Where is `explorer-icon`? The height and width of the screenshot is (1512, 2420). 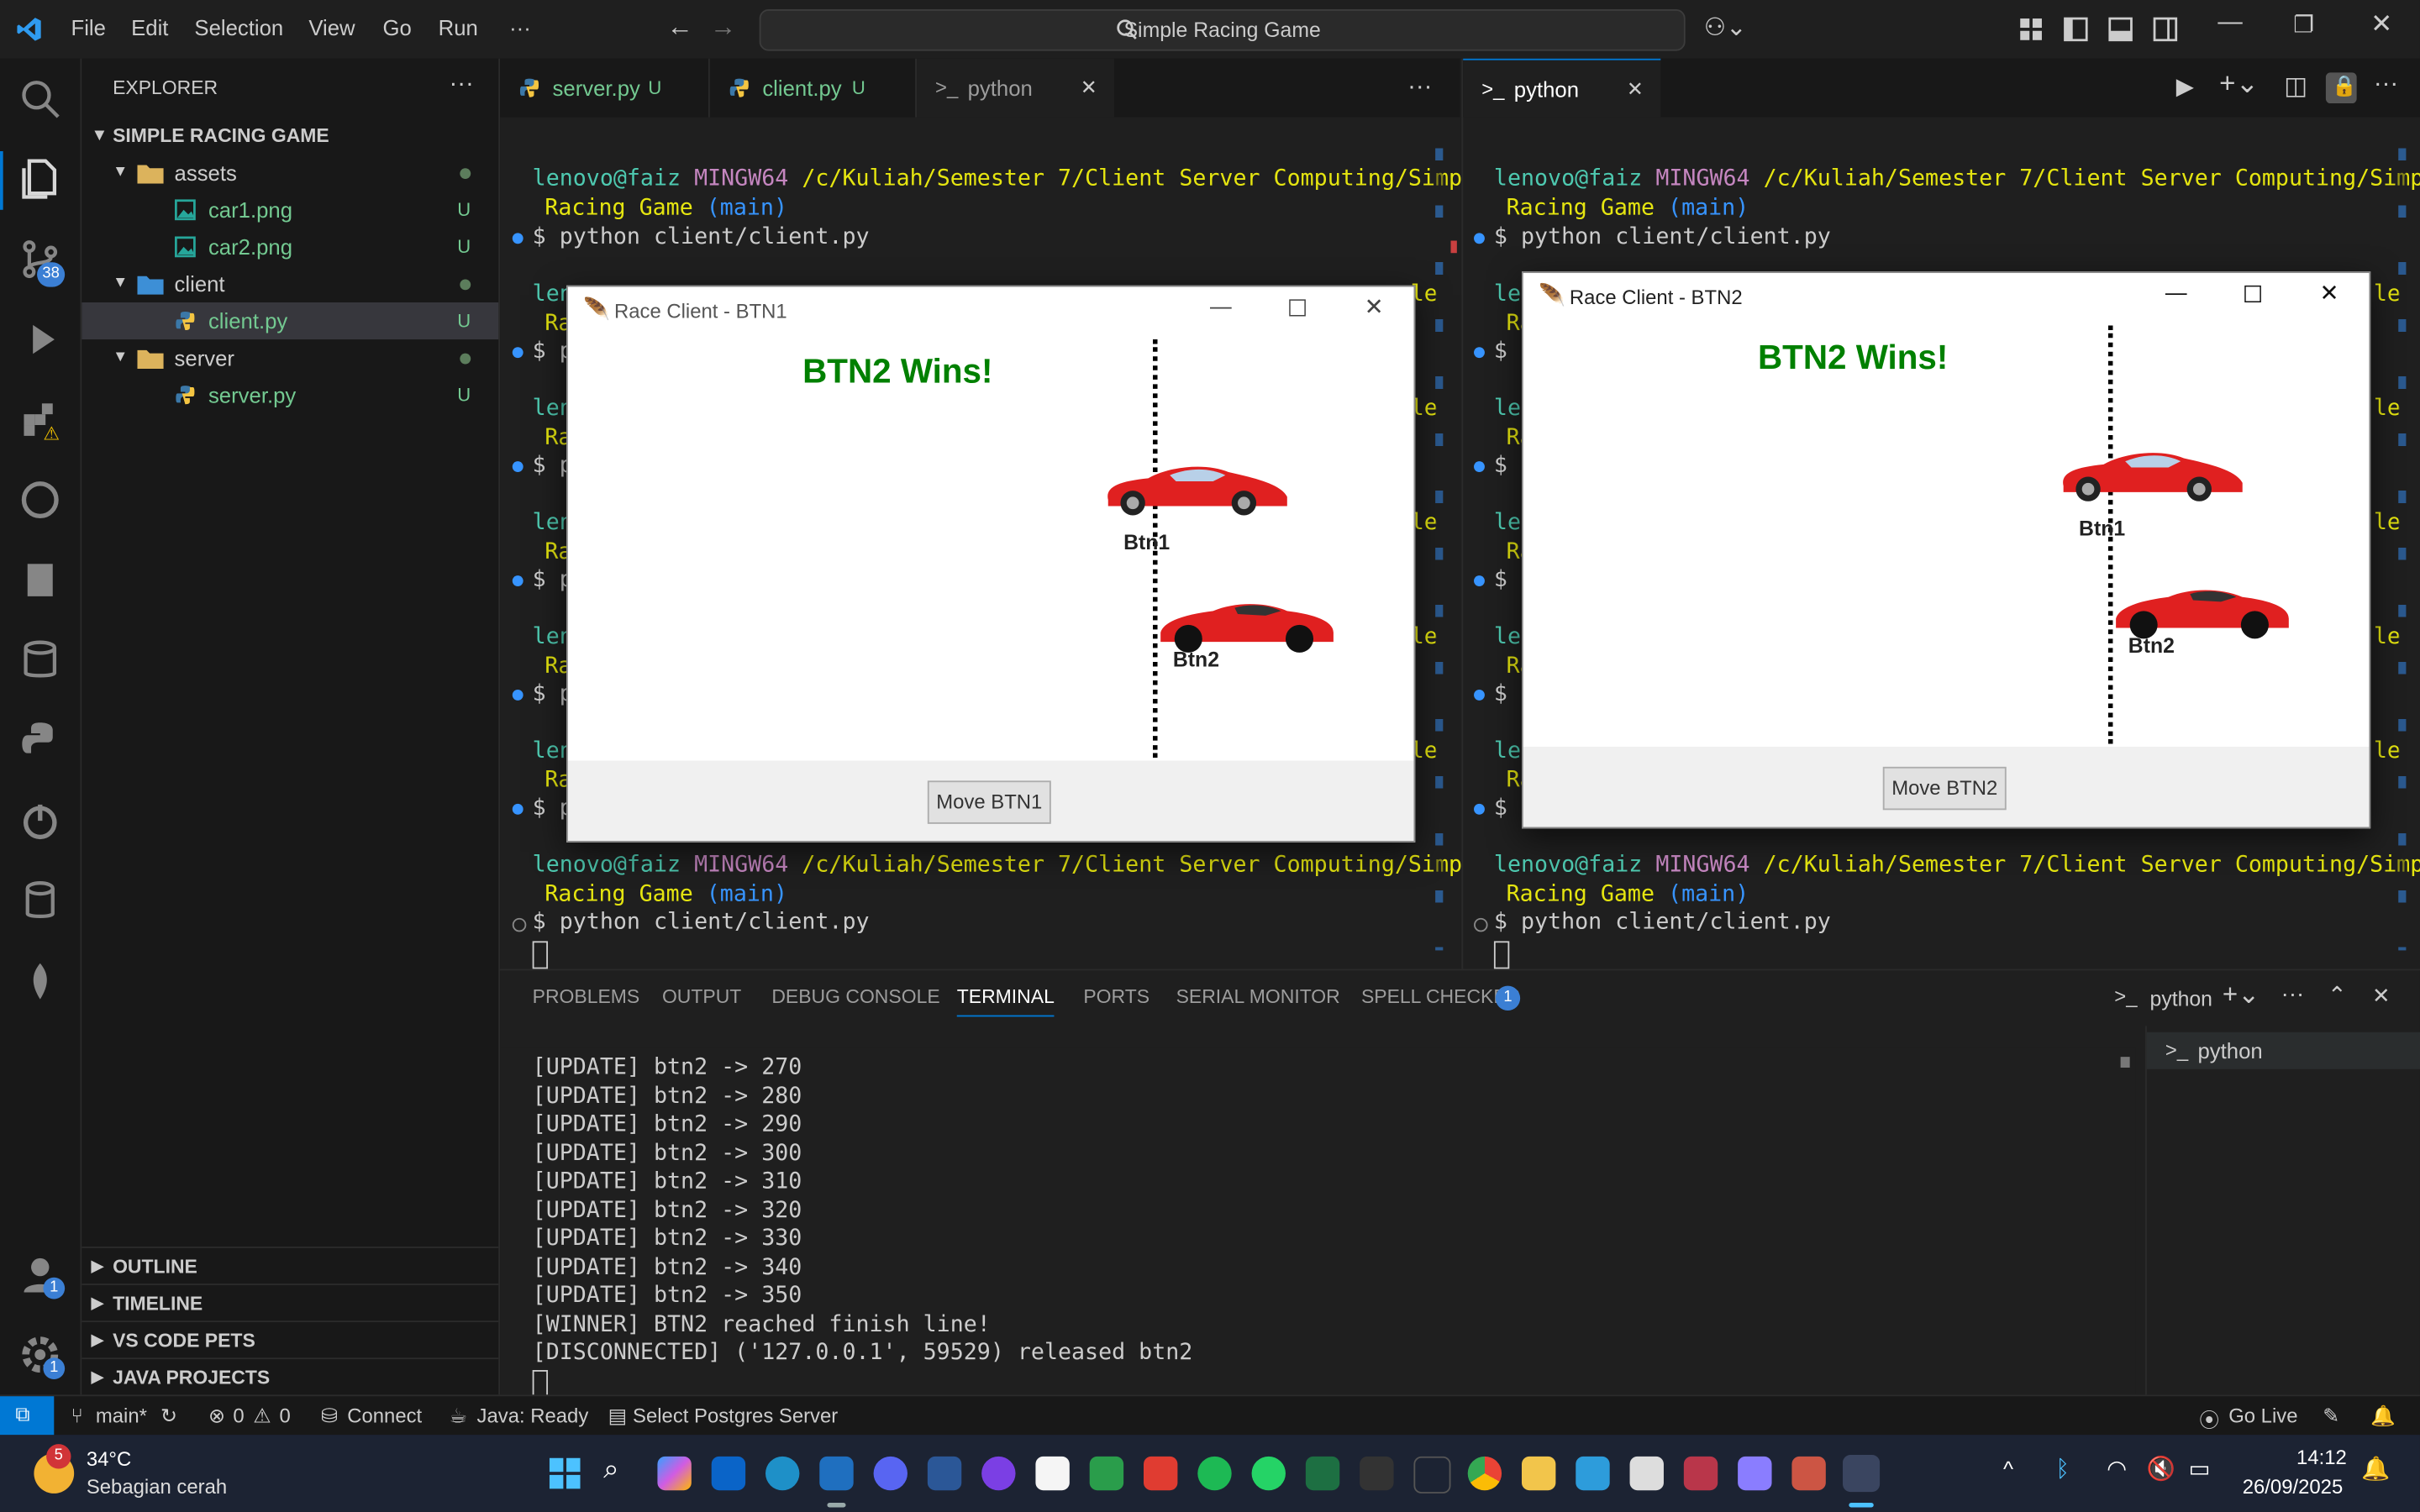
explorer-icon is located at coordinates (39, 178).